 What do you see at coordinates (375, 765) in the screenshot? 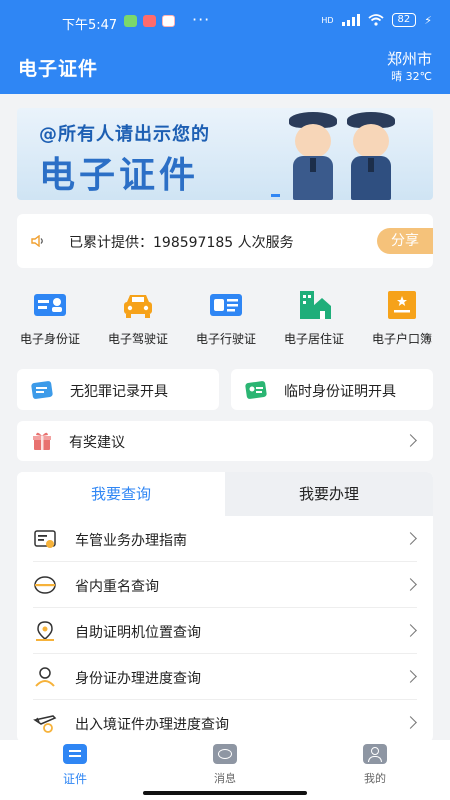
I see `nav-profile: 我的` at bounding box center [375, 765].